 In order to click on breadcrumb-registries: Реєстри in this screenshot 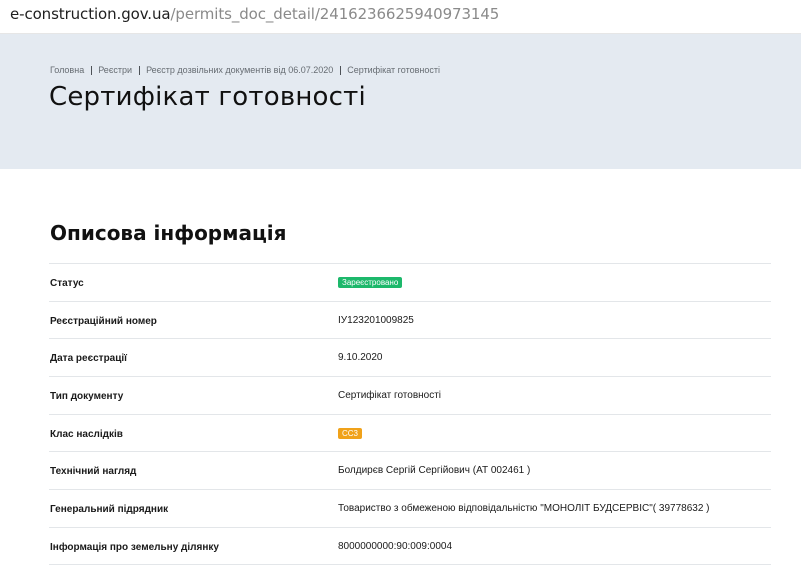, I will do `click(115, 70)`.